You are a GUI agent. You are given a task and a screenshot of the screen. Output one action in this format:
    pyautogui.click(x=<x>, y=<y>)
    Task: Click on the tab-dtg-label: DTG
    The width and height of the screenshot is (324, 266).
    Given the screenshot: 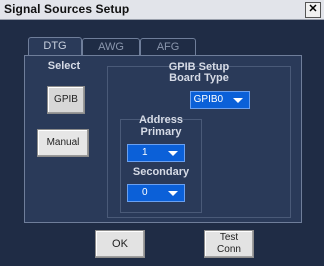 What is the action you would take?
    pyautogui.click(x=55, y=46)
    